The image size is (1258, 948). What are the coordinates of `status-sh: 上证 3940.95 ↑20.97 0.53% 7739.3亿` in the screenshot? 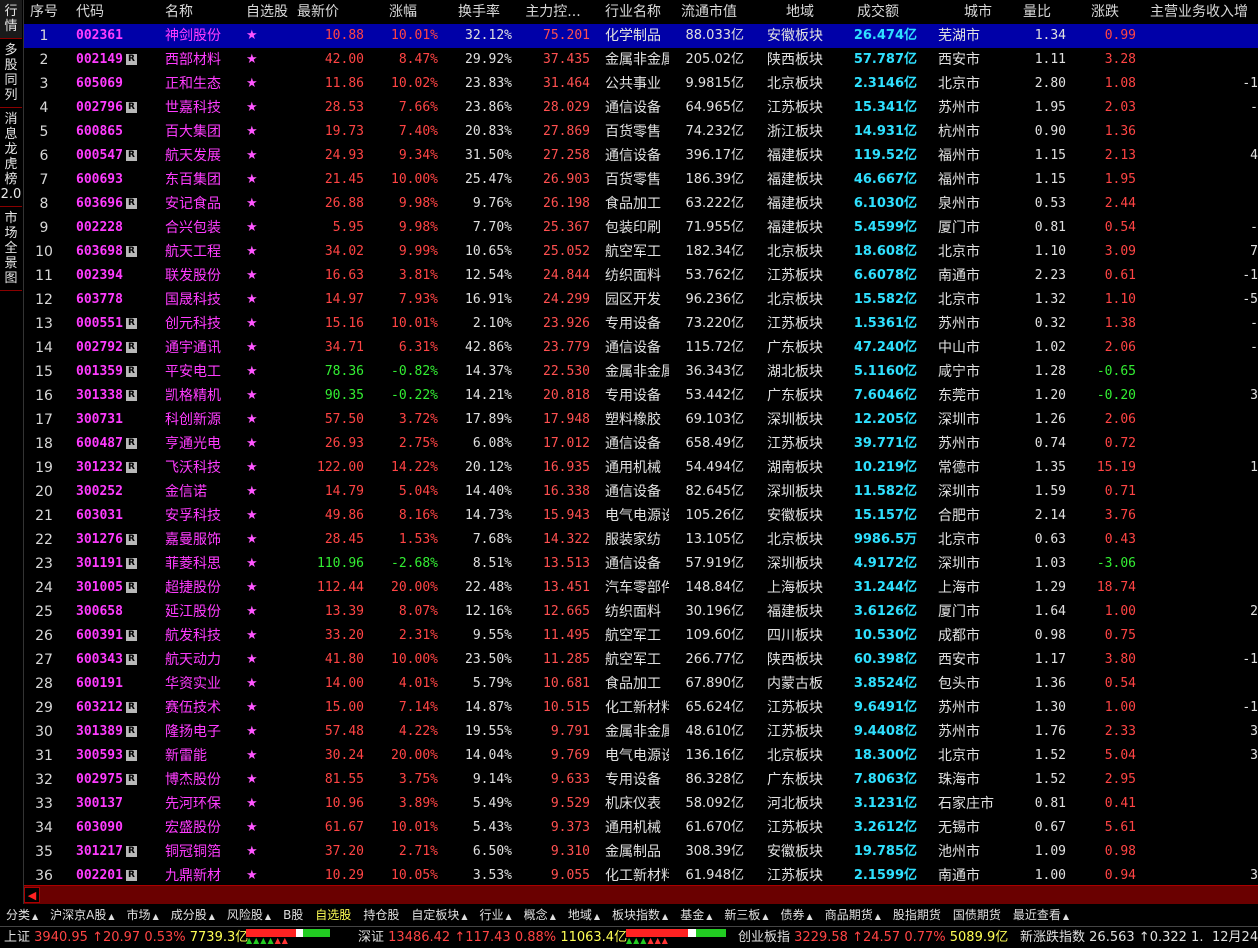 It's located at (126, 937).